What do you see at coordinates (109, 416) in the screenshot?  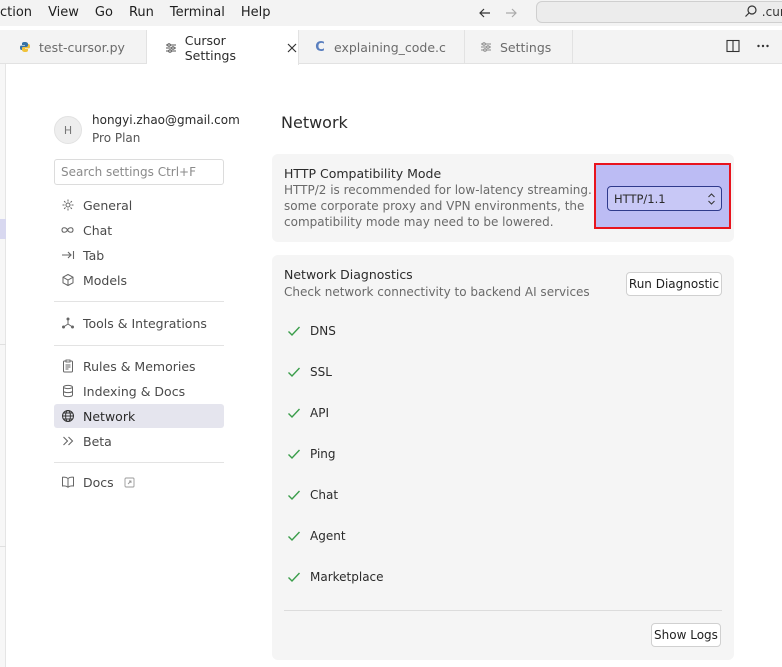 I see `sidebar-item-label: Network` at bounding box center [109, 416].